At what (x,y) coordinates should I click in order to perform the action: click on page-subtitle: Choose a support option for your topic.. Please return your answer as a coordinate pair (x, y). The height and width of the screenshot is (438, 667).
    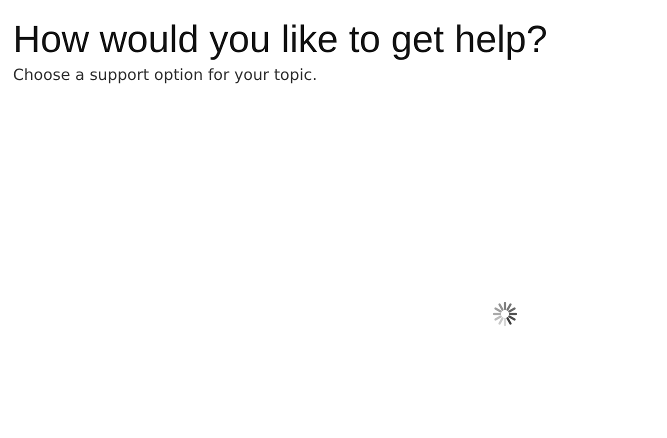
    Looking at the image, I should click on (165, 75).